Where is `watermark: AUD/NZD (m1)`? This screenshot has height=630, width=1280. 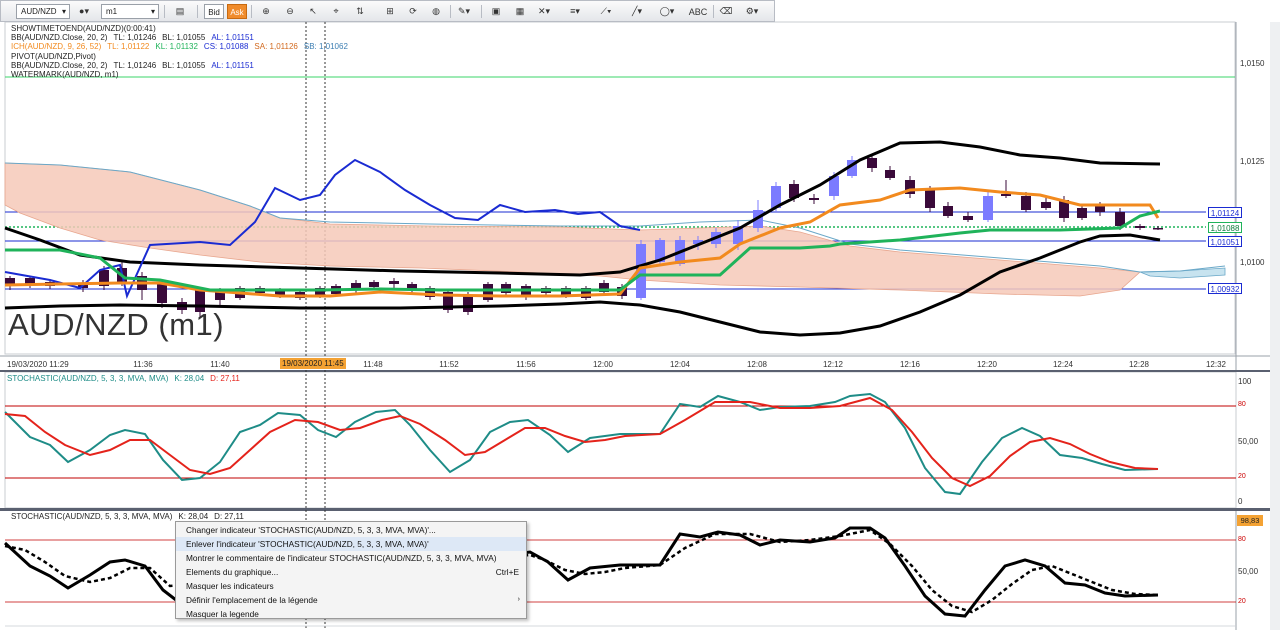 watermark: AUD/NZD (m1) is located at coordinates (116, 324).